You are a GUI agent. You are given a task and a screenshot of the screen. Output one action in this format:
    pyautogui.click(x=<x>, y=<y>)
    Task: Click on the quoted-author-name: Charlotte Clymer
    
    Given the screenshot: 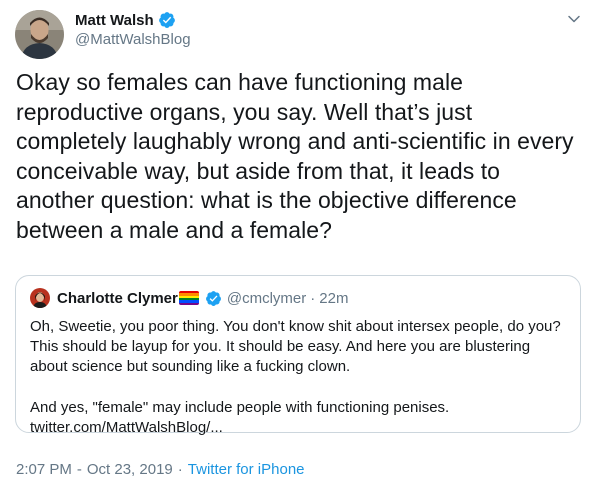 What is the action you would take?
    pyautogui.click(x=117, y=298)
    